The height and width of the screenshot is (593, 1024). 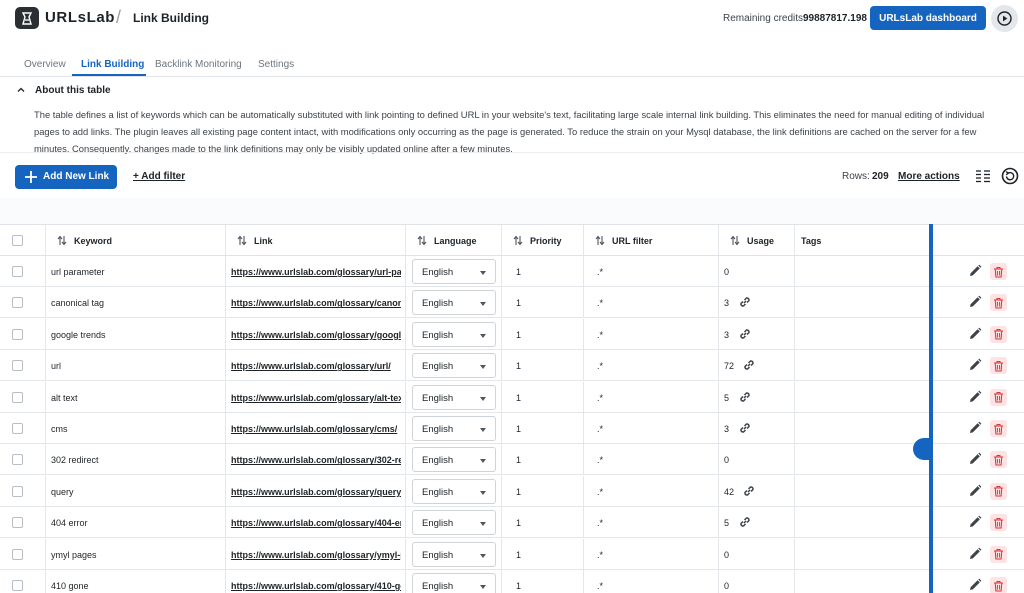 What do you see at coordinates (45, 64) in the screenshot?
I see `tab-overview: Overview` at bounding box center [45, 64].